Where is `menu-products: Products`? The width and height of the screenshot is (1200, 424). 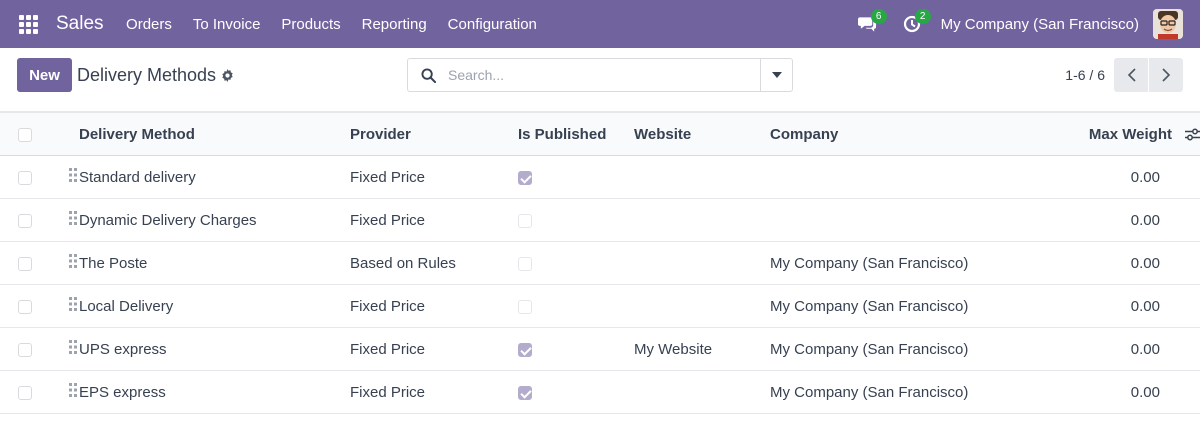
menu-products: Products is located at coordinates (311, 24).